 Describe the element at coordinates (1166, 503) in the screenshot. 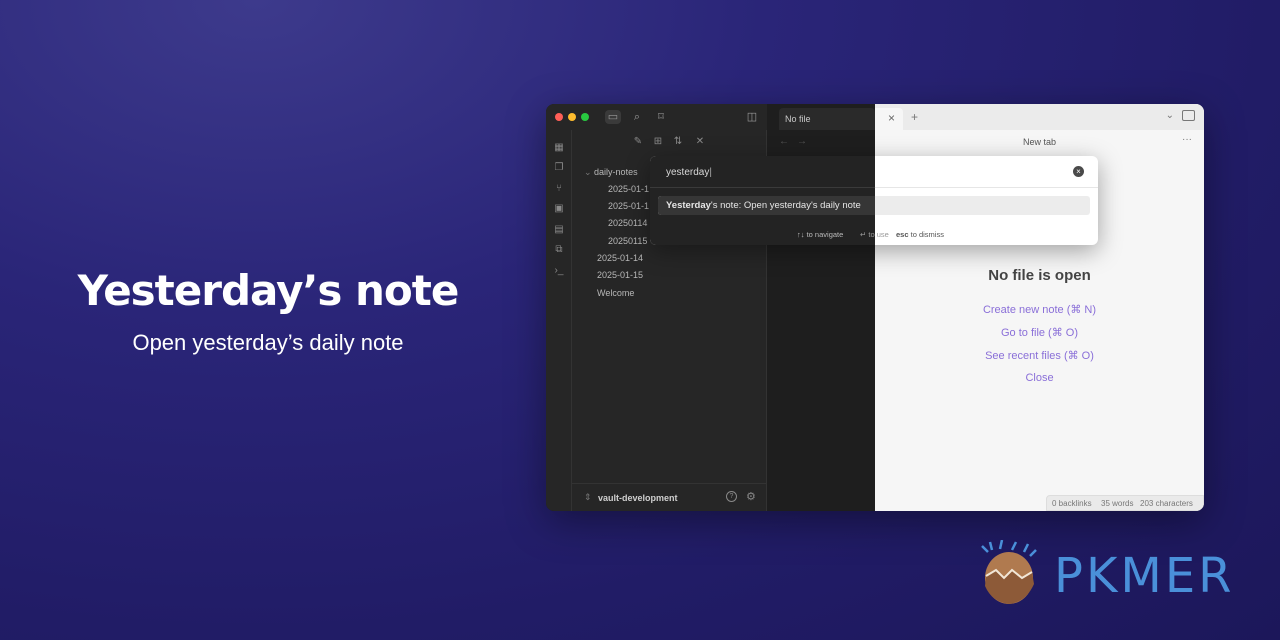

I see `char-count: 203 characters` at that location.